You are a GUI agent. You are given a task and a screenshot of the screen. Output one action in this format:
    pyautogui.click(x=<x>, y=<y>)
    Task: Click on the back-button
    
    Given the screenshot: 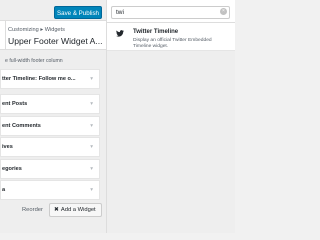 What is the action you would take?
    pyautogui.click(x=3, y=35)
    